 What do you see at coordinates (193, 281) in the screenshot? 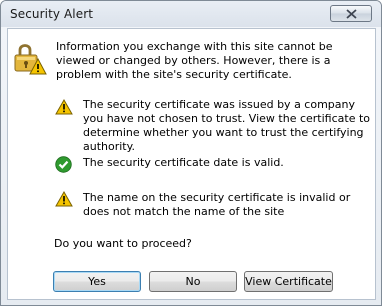
I see `no-button: No` at bounding box center [193, 281].